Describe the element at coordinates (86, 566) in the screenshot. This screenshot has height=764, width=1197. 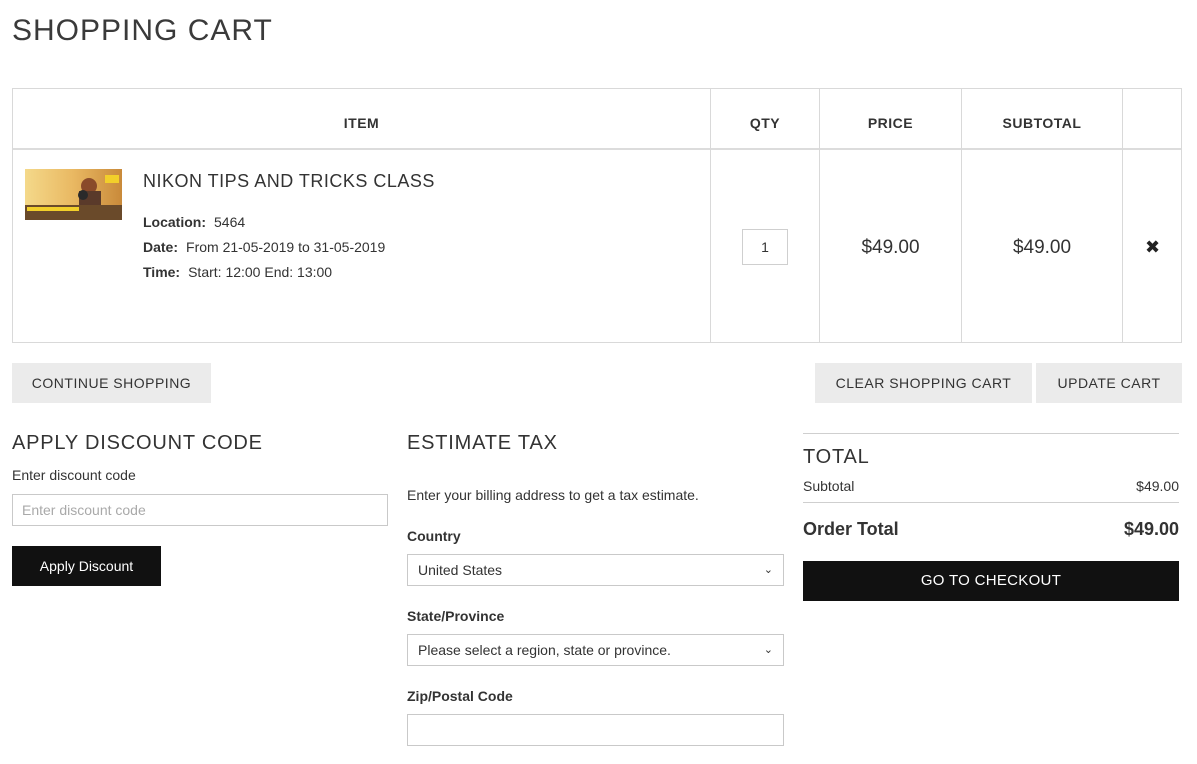
I see `apply-discount-button: Apply Discount` at that location.